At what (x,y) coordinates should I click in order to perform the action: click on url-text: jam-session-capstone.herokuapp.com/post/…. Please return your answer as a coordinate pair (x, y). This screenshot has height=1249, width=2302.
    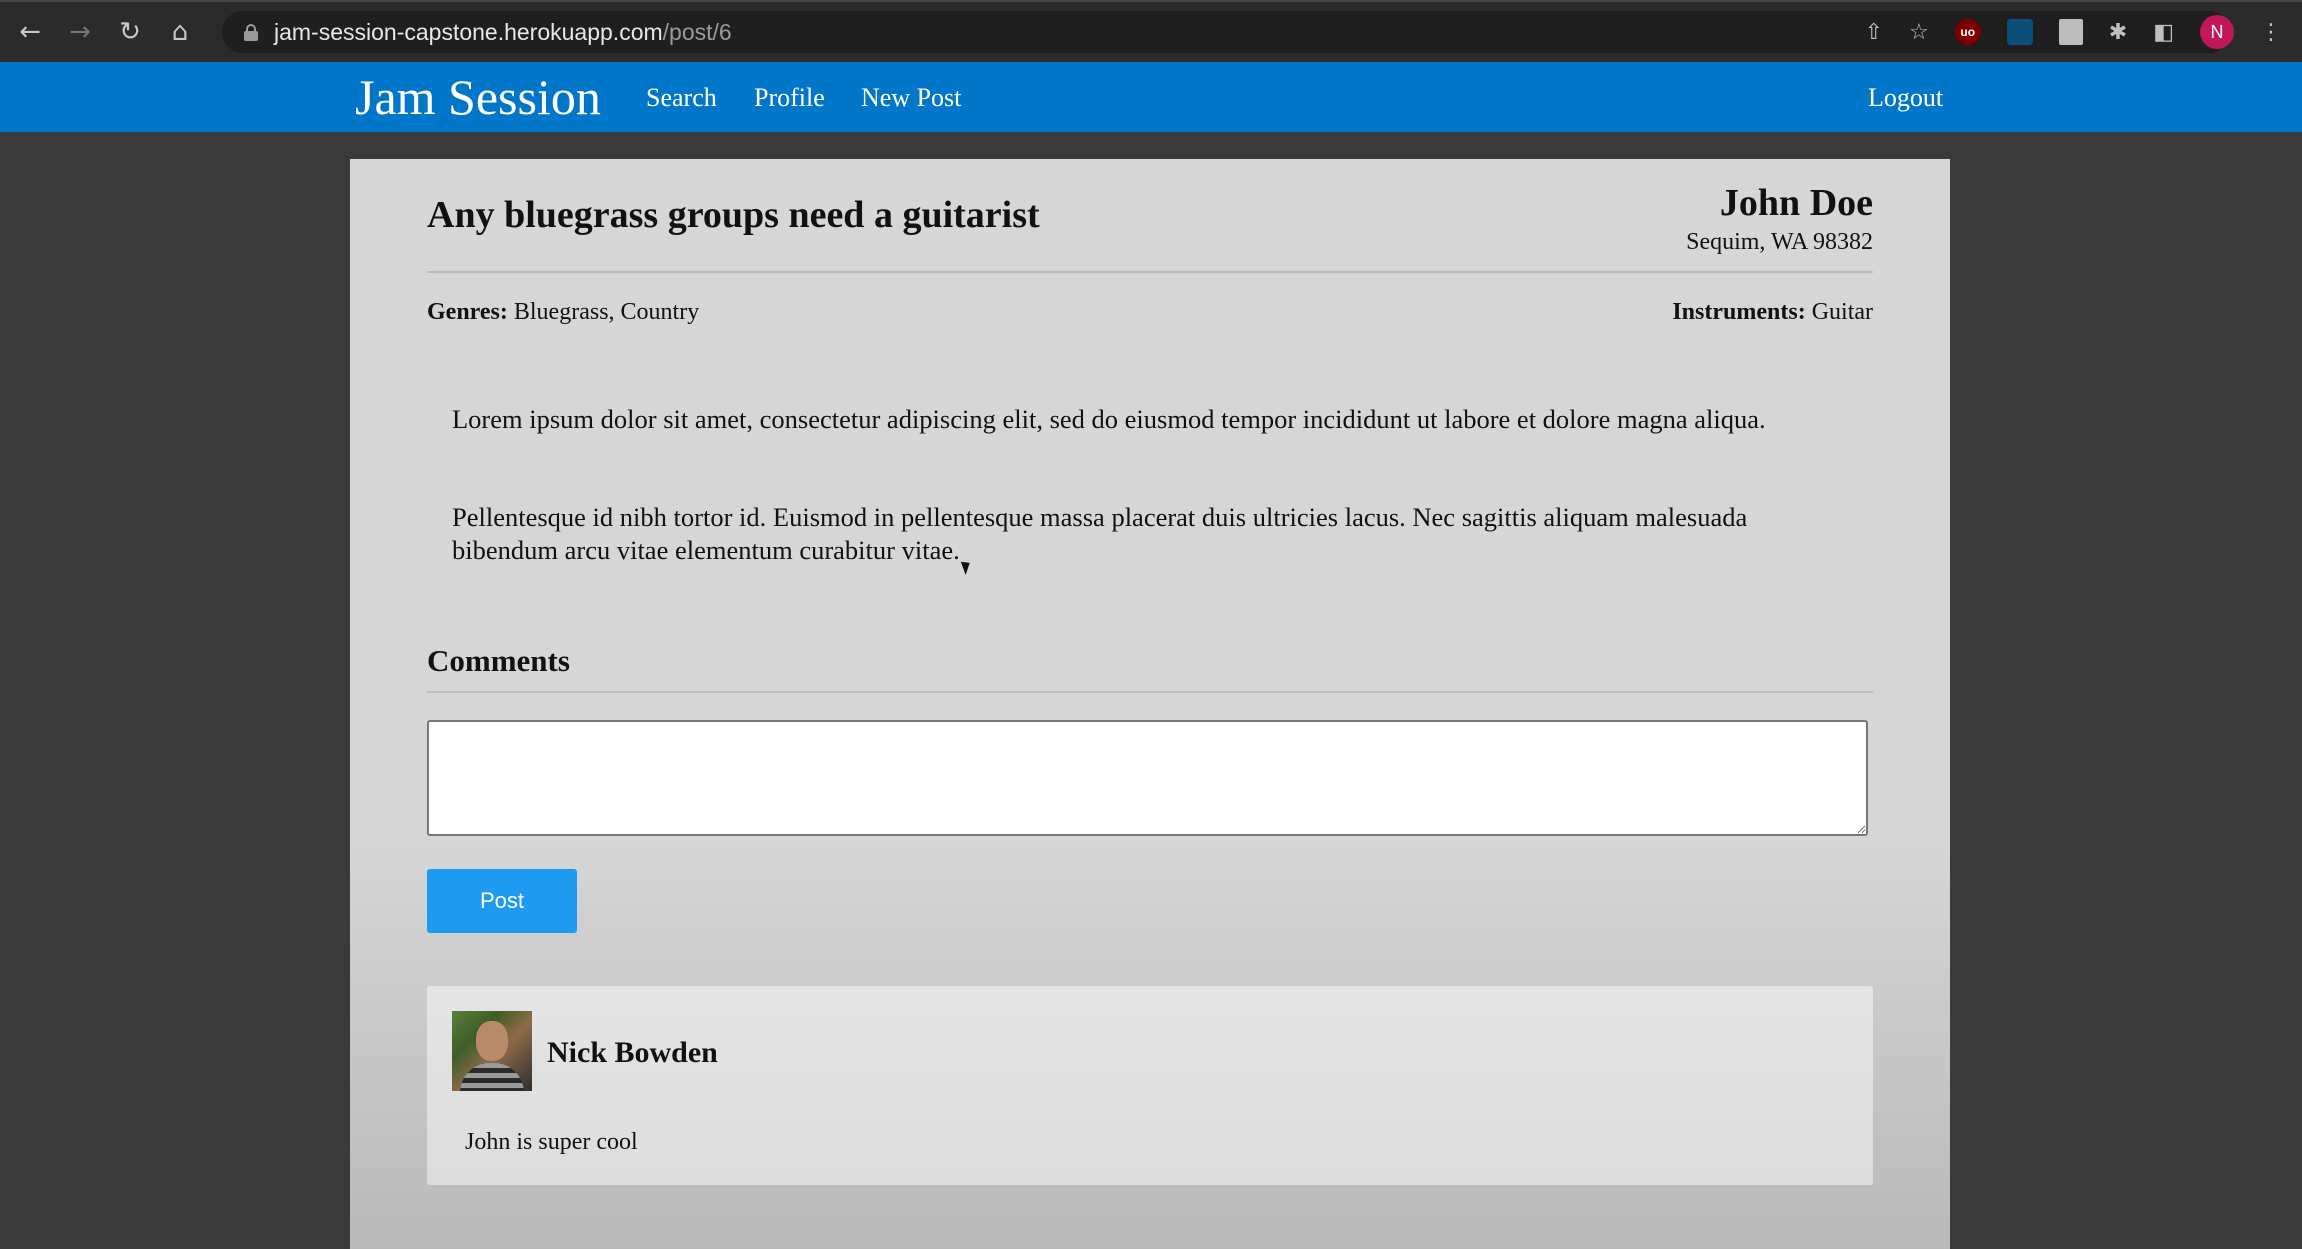
    Looking at the image, I should click on (503, 32).